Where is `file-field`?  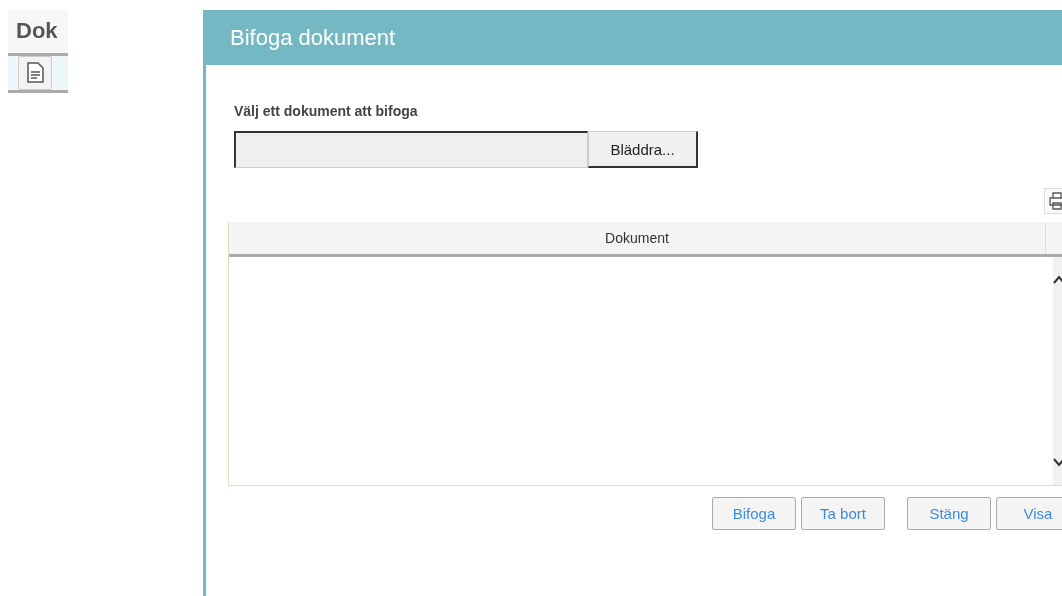 file-field is located at coordinates (411, 149).